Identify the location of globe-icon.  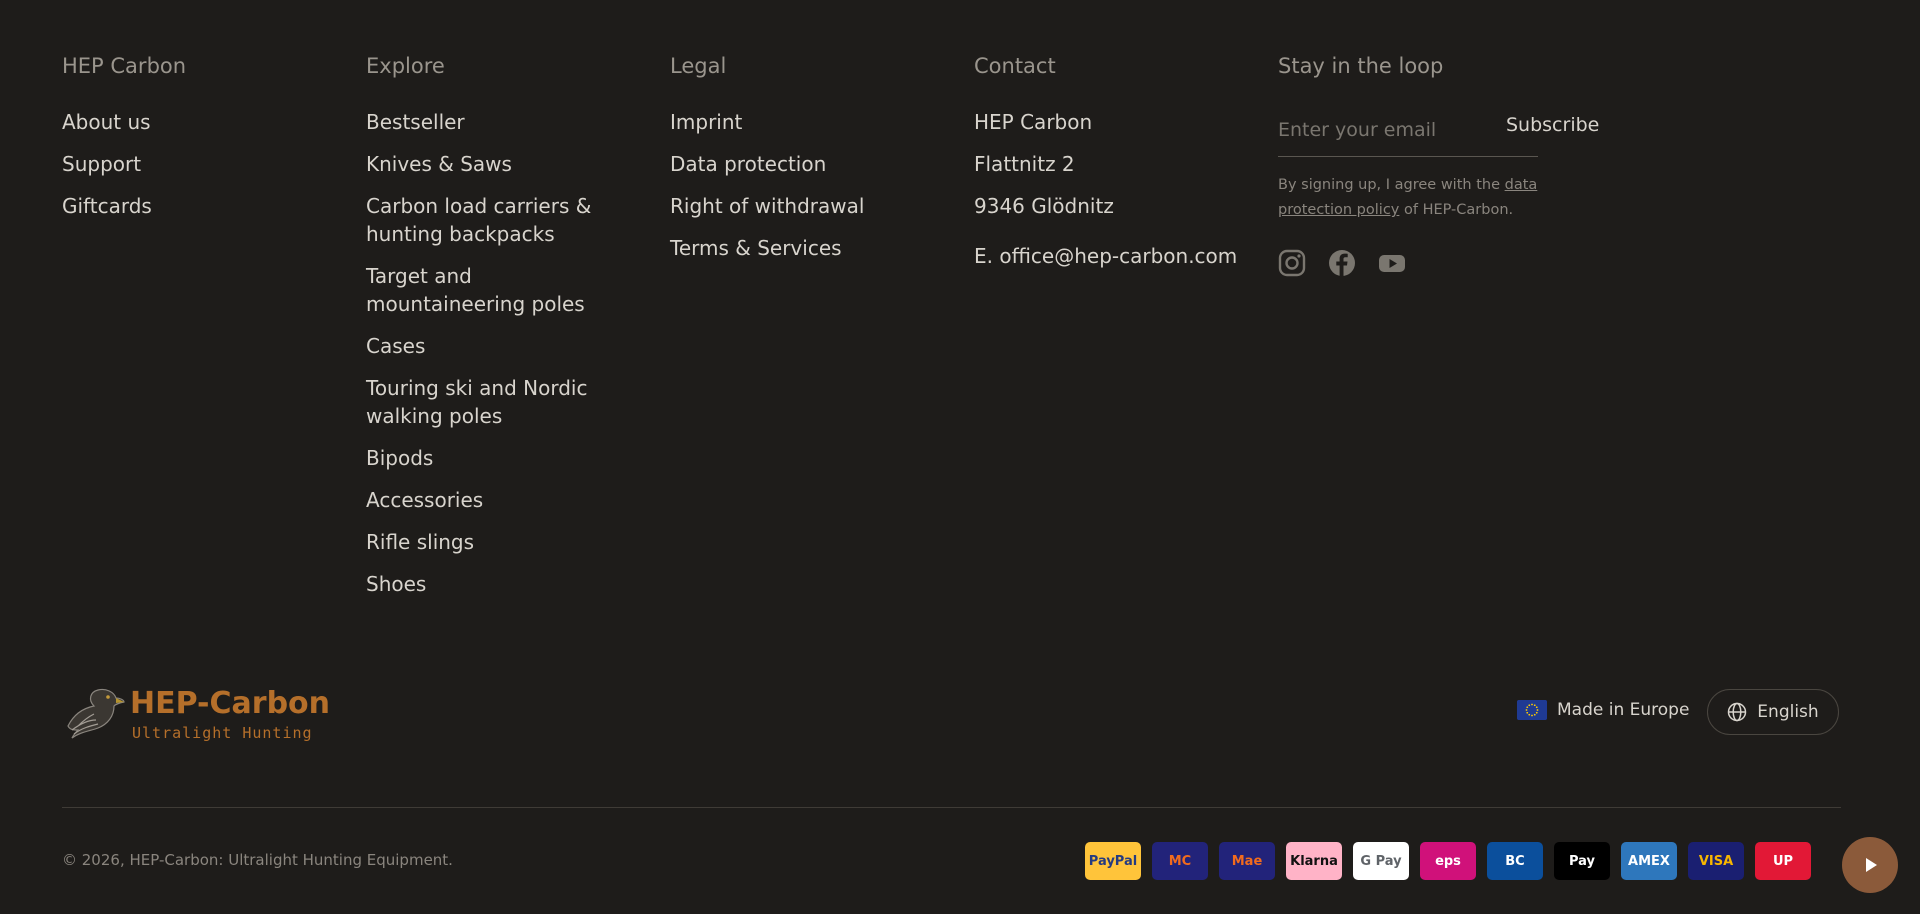
(1737, 712).